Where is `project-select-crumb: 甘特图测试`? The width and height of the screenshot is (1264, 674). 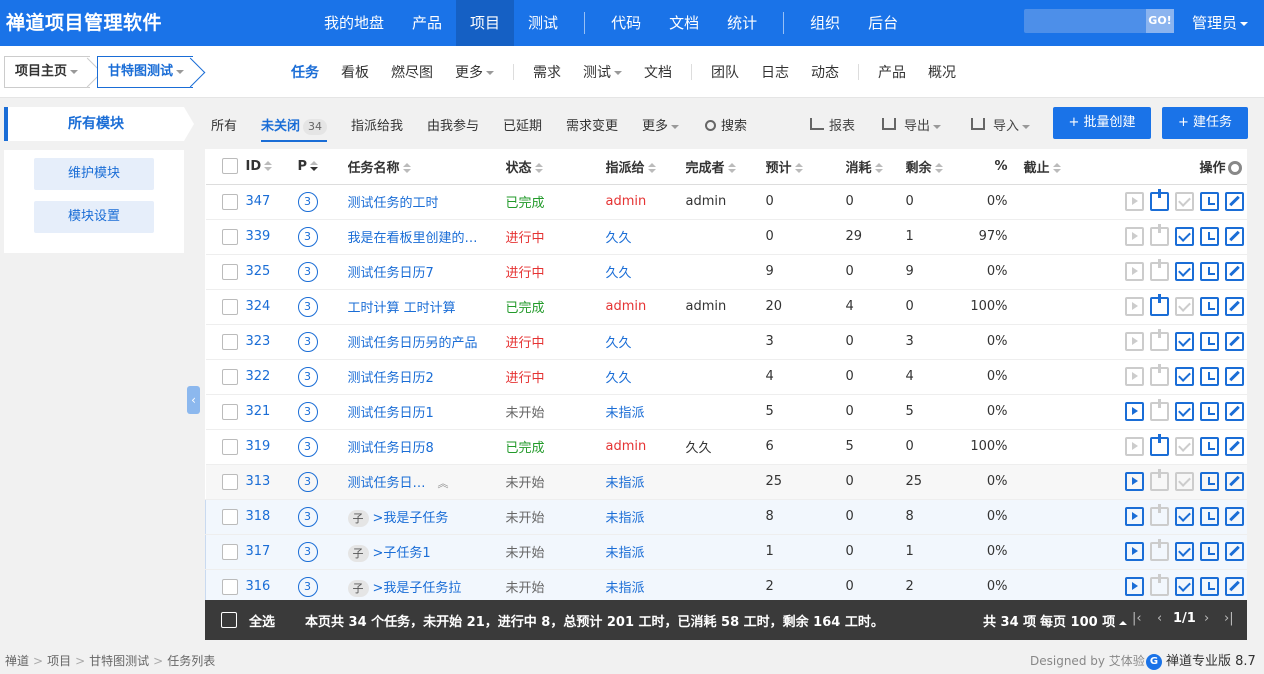
project-select-crumb: 甘特图测试 is located at coordinates (145, 72).